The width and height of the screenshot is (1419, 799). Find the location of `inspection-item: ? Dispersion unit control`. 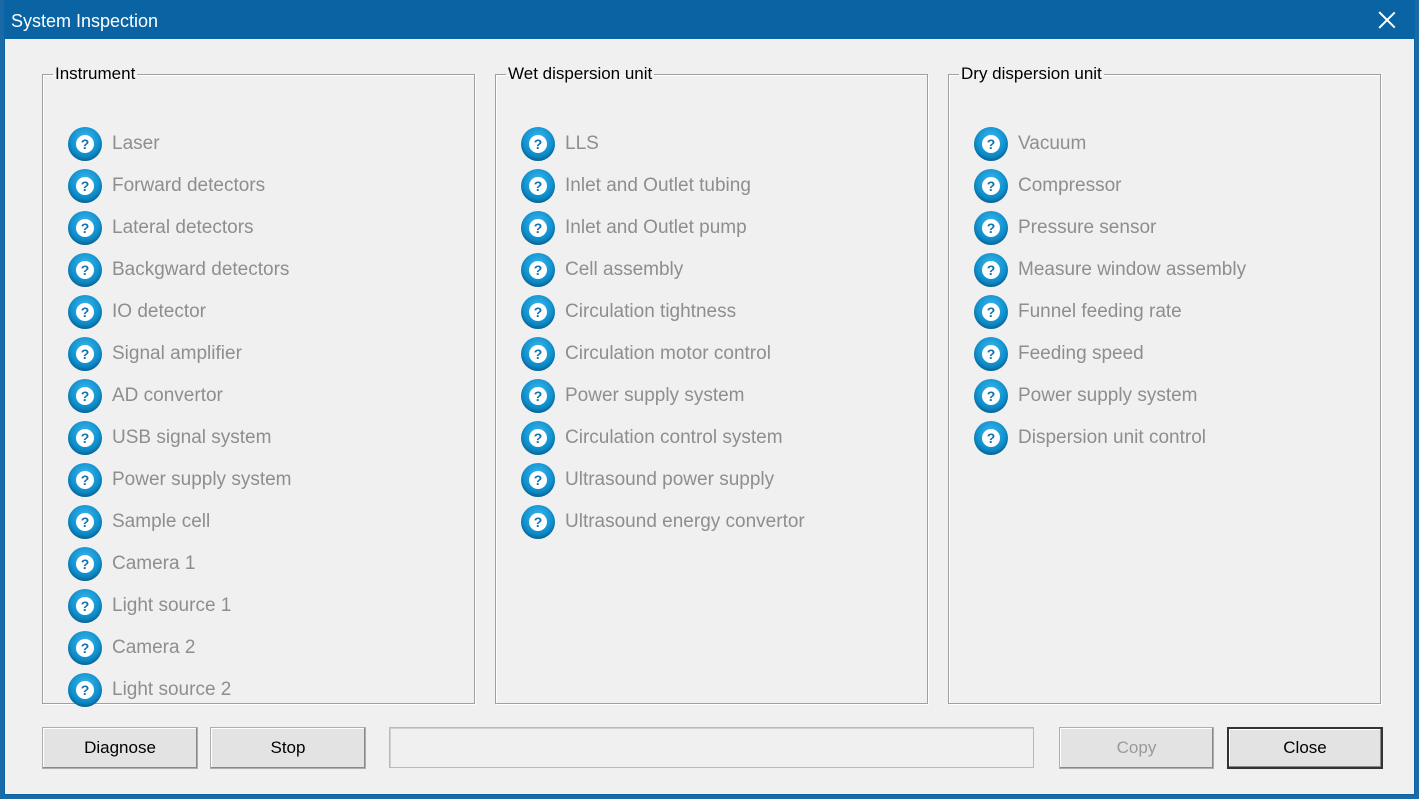

inspection-item: ? Dispersion unit control is located at coordinates (1110, 438).